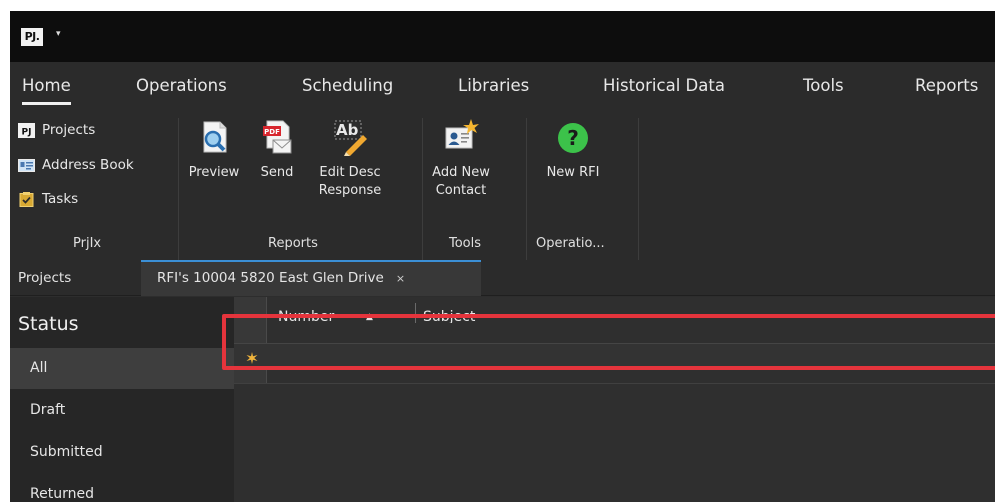 This screenshot has width=995, height=502. What do you see at coordinates (214, 137) in the screenshot?
I see `preview-magnifier-icon` at bounding box center [214, 137].